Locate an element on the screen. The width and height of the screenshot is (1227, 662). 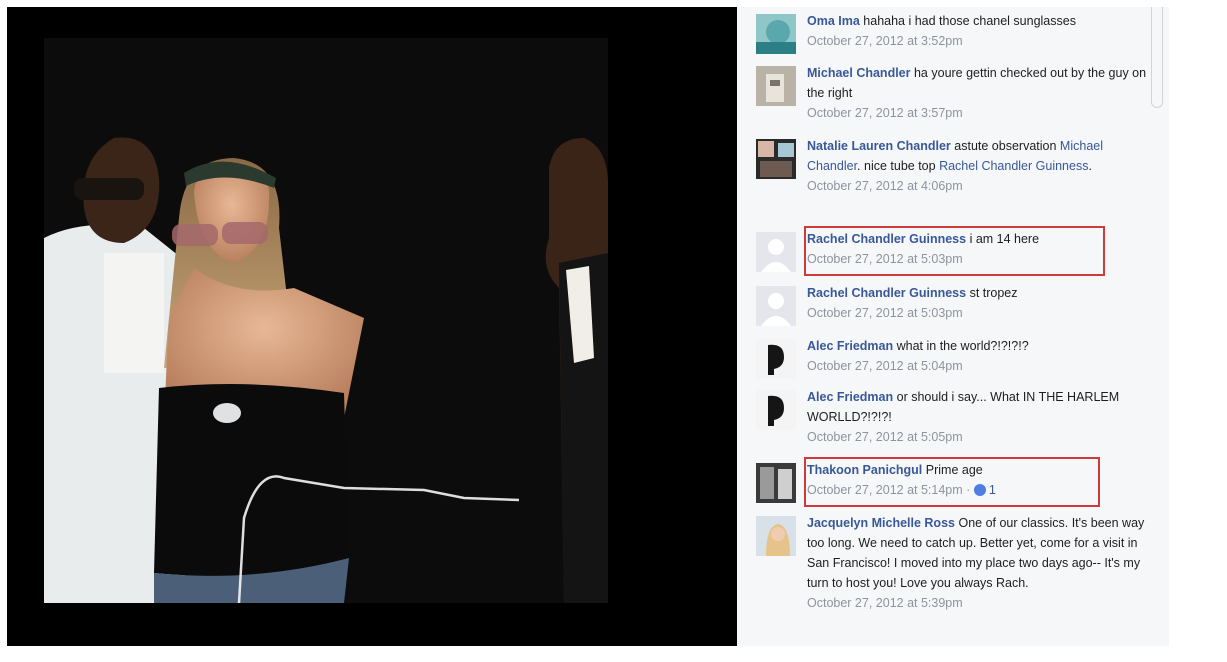
comment-author: Rachel Chandler Guinness is located at coordinates (886, 293).